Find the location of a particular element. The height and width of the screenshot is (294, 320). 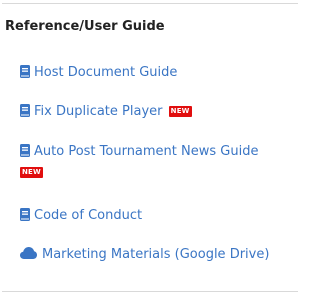

link-auto-post-tournament-news-guide: Auto Post Tournament News Guide NEW is located at coordinates (162, 162).